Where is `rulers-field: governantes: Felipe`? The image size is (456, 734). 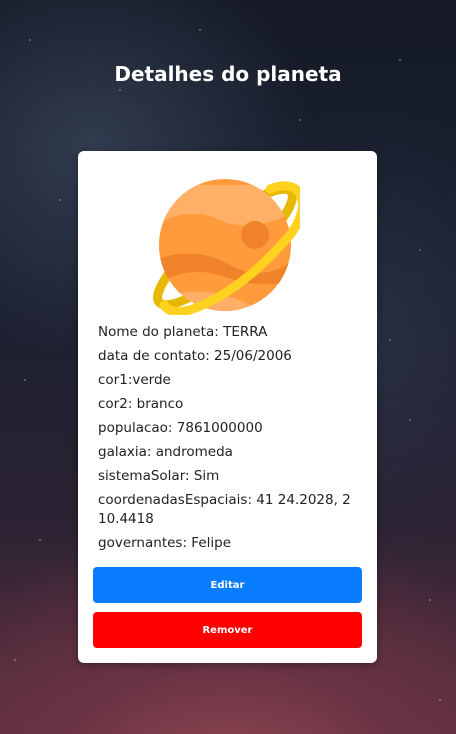 rulers-field: governantes: Felipe is located at coordinates (165, 543).